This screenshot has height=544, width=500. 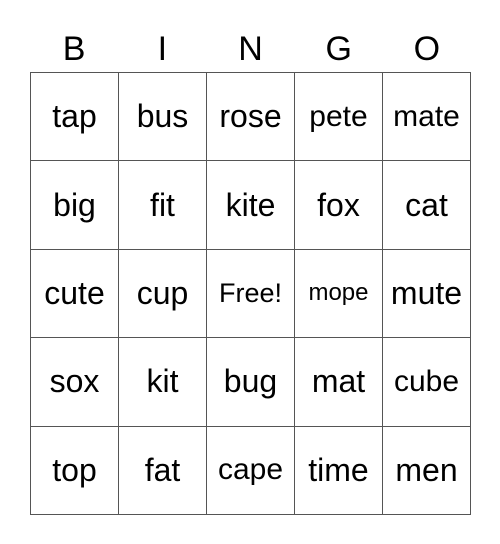 I want to click on bingo-cell: cat, so click(x=427, y=205).